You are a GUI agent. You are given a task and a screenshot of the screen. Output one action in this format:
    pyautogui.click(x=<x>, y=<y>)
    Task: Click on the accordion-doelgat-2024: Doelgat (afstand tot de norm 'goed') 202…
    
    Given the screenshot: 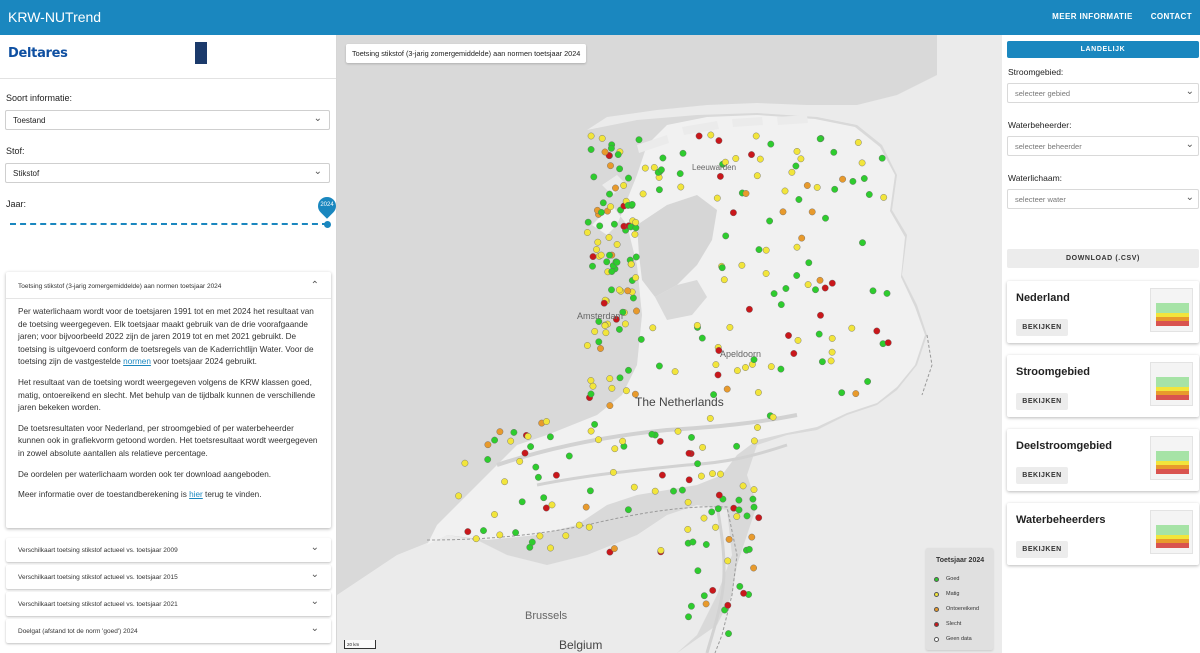 What is the action you would take?
    pyautogui.click(x=168, y=631)
    